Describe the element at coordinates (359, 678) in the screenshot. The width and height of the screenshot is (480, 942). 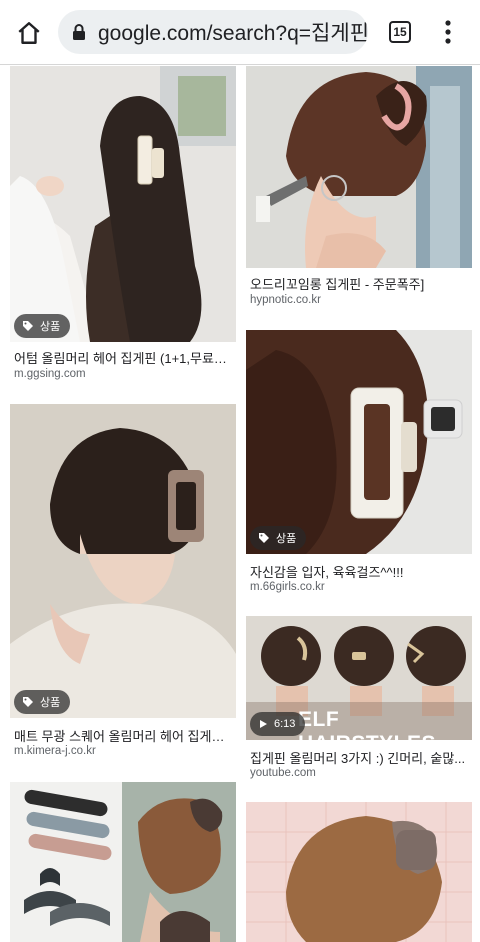
I see `result-thumbnail: ELF HAIRSTYLES 6:13` at that location.